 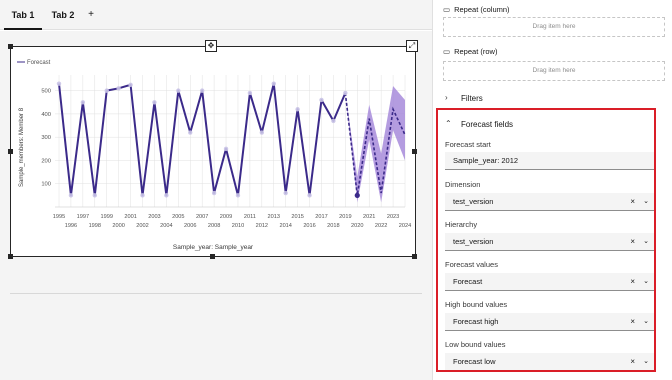 What do you see at coordinates (46, 92) in the screenshot?
I see `y-tick-label: 500` at bounding box center [46, 92].